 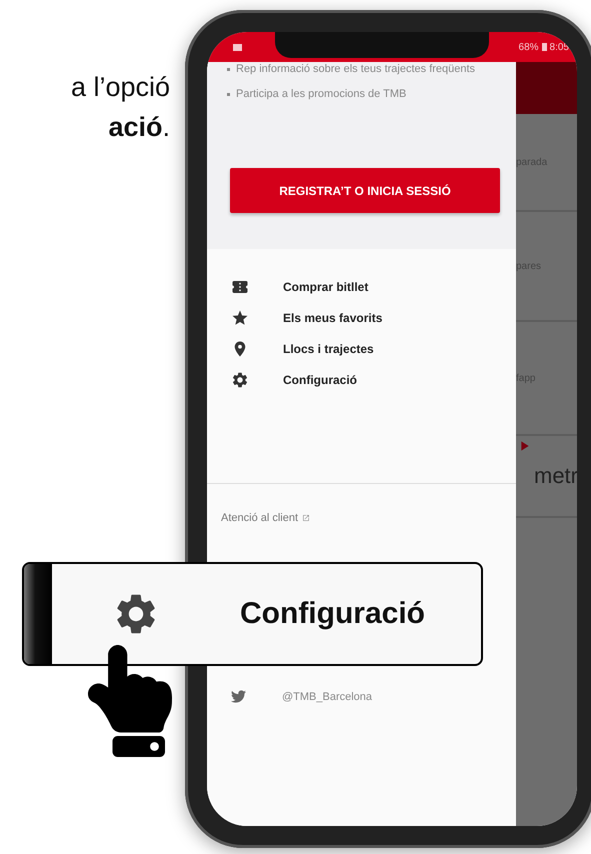 I want to click on menu-item: Comprar bitllet, so click(x=325, y=287).